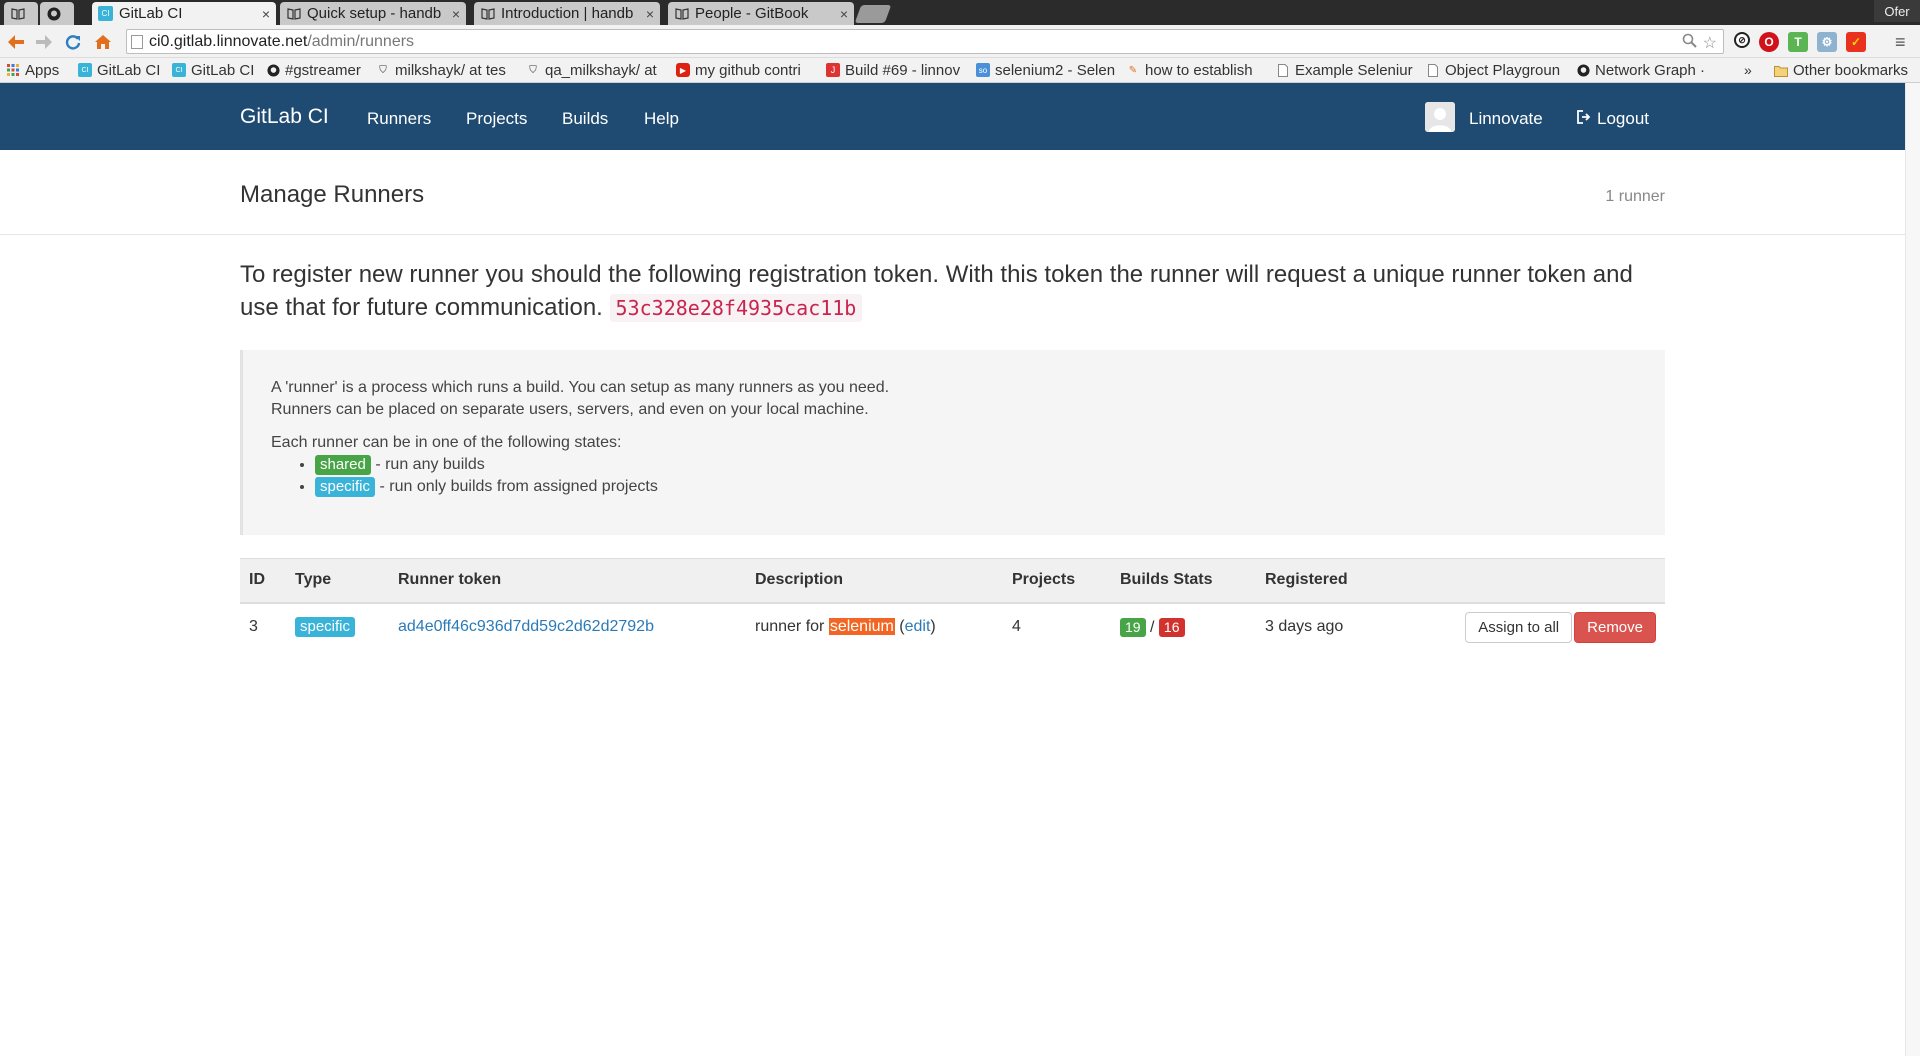 This screenshot has width=1920, height=1056. Describe the element at coordinates (184, 13) in the screenshot. I see `browser-tab-gitlab-ci: CI GitLab CI ×` at that location.